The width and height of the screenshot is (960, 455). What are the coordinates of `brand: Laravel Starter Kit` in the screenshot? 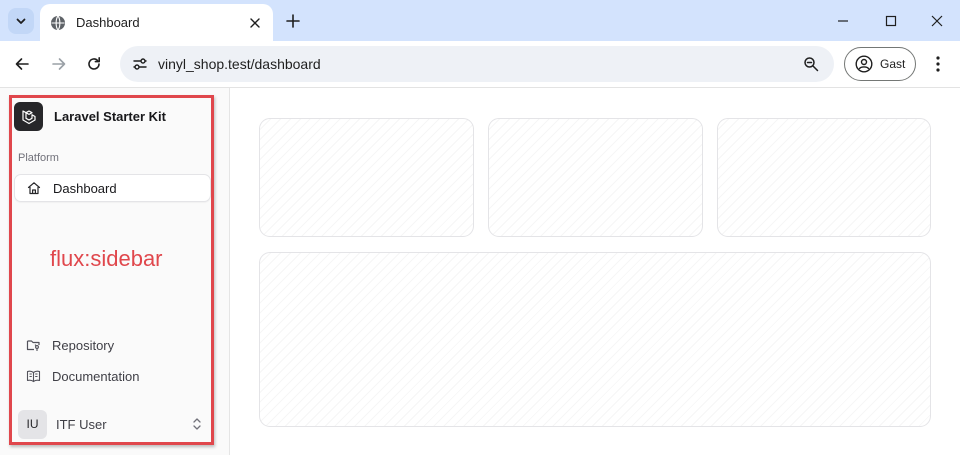 It's located at (90, 116).